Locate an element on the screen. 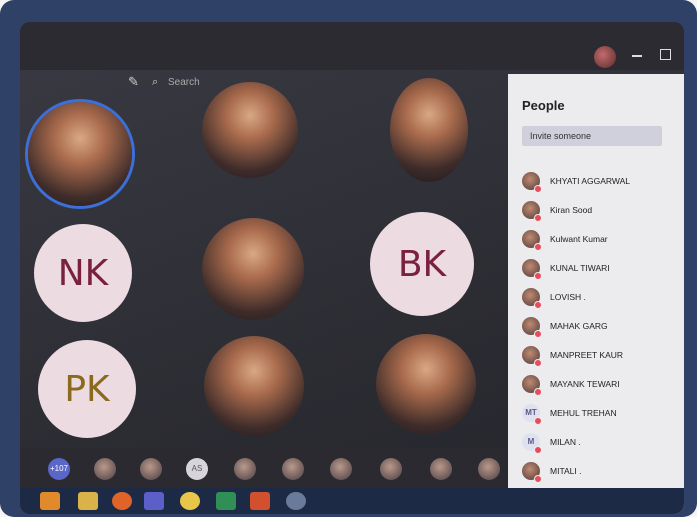 This screenshot has height=517, width=697. participant-item: MAHAK GARG is located at coordinates (597, 327).